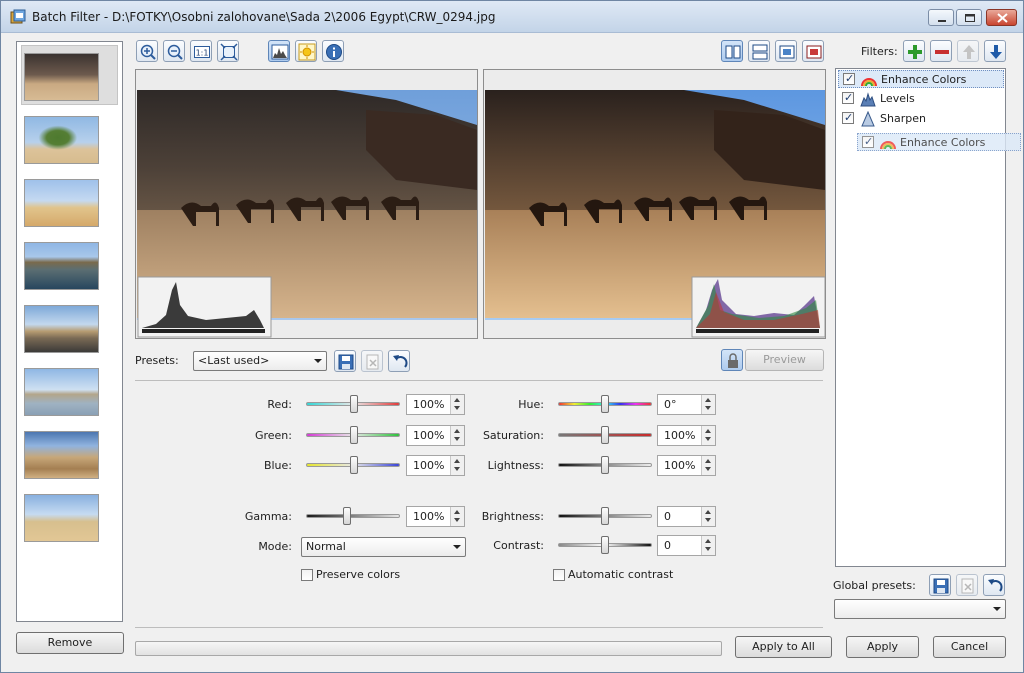 This screenshot has height=673, width=1024. Describe the element at coordinates (686, 516) in the screenshot. I see `brightness-spinbox: 0` at that location.